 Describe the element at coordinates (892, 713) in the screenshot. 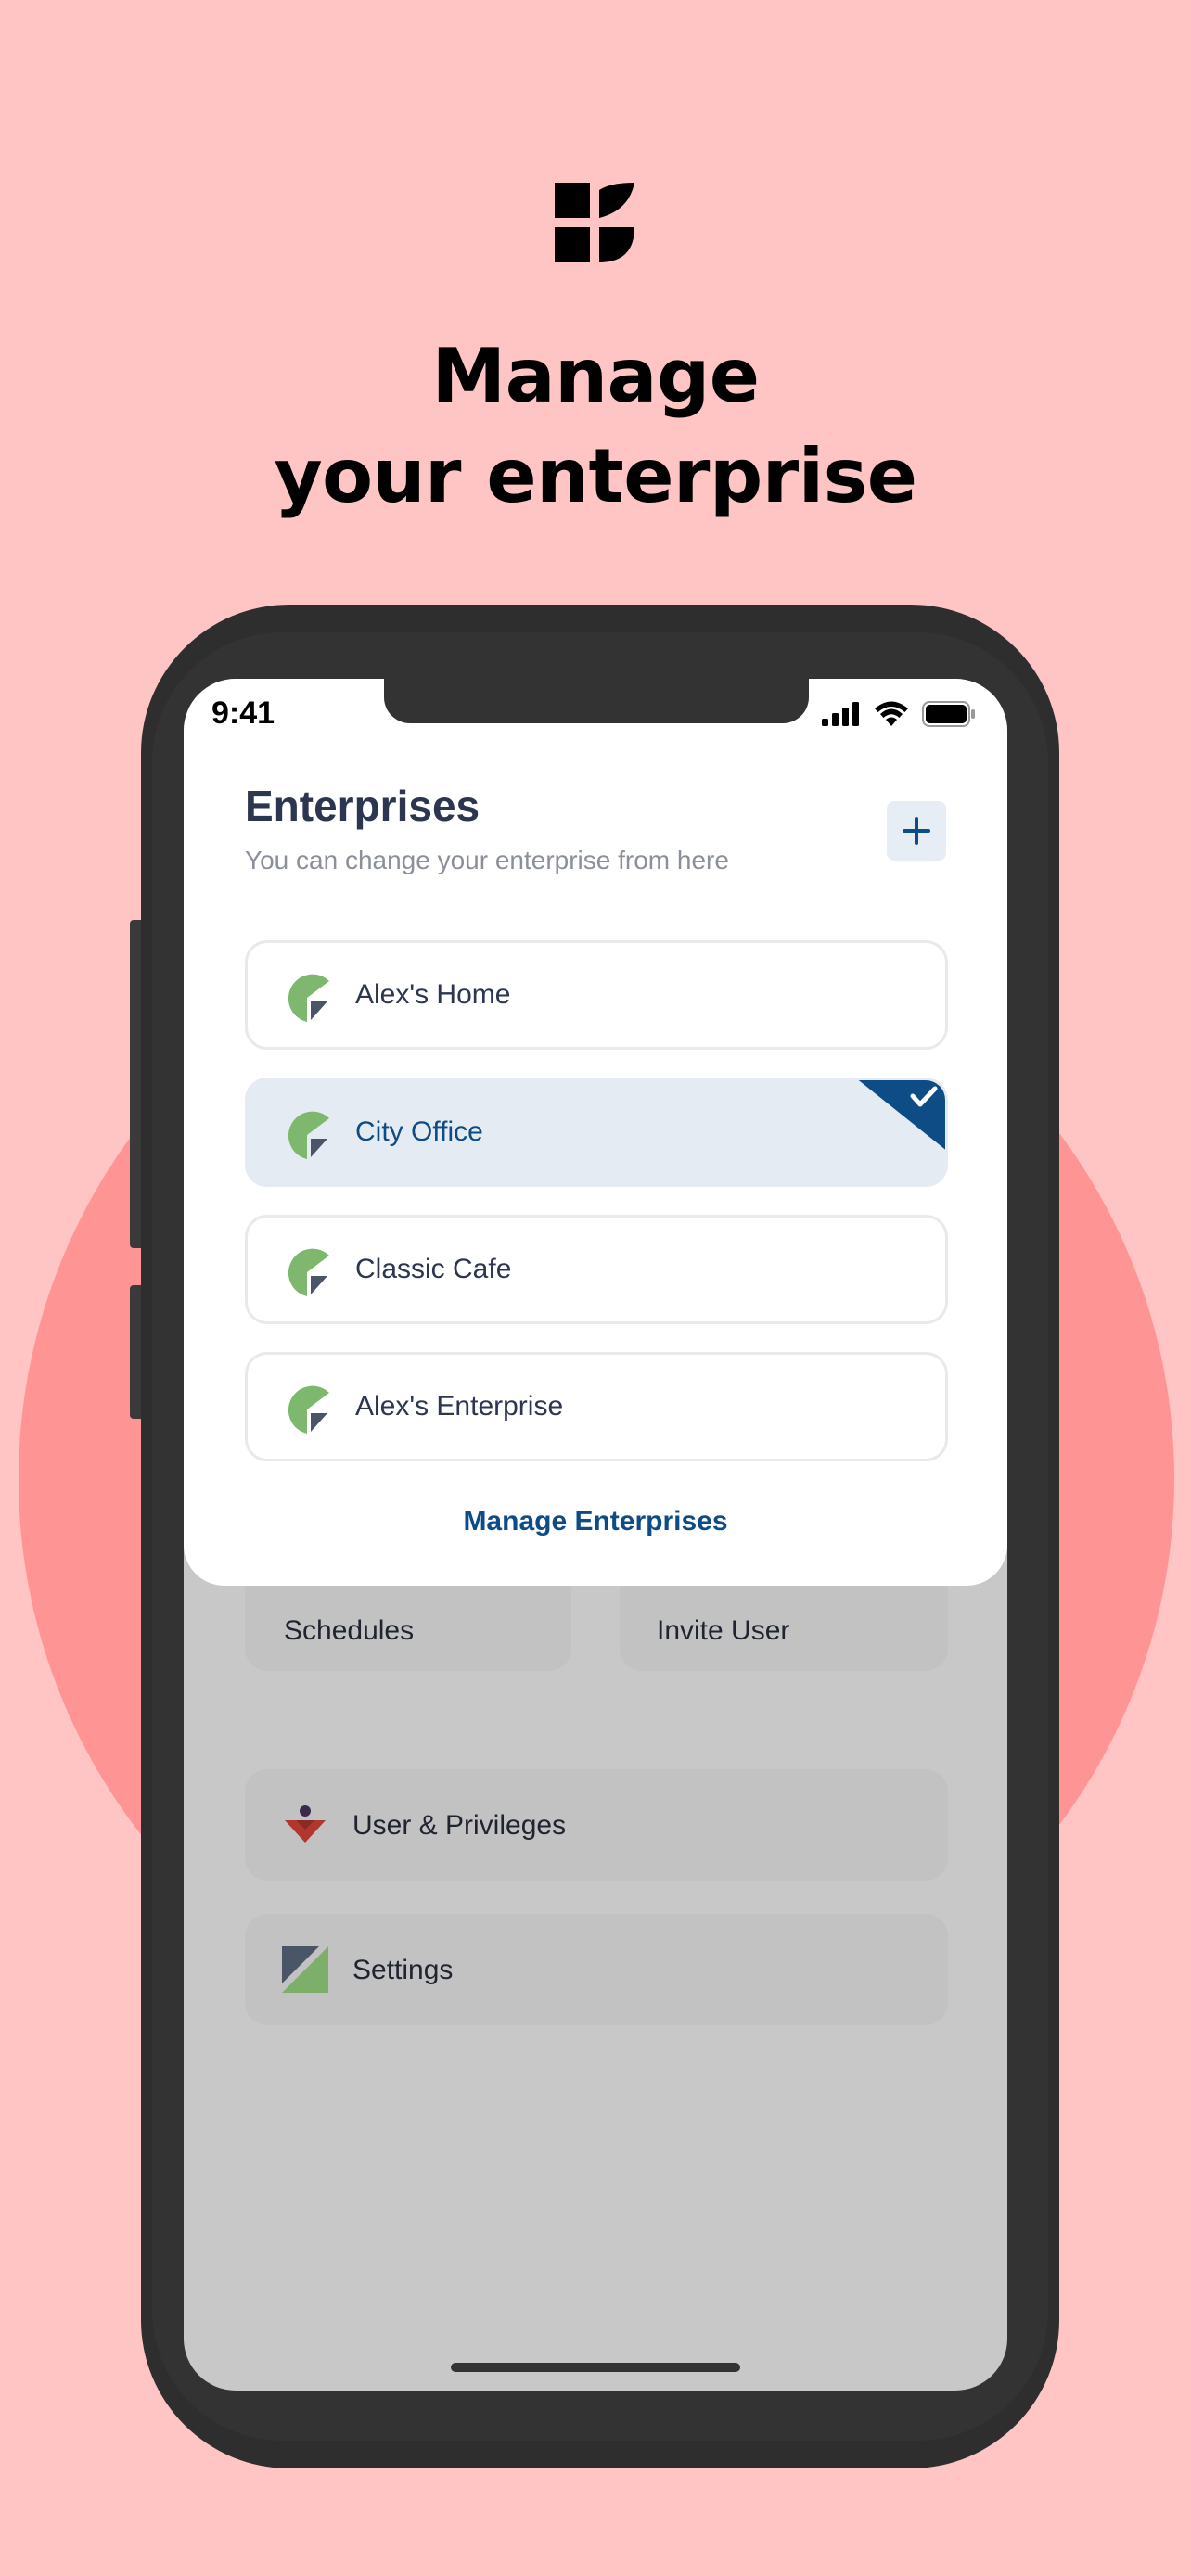

I see `wifi-icon` at that location.